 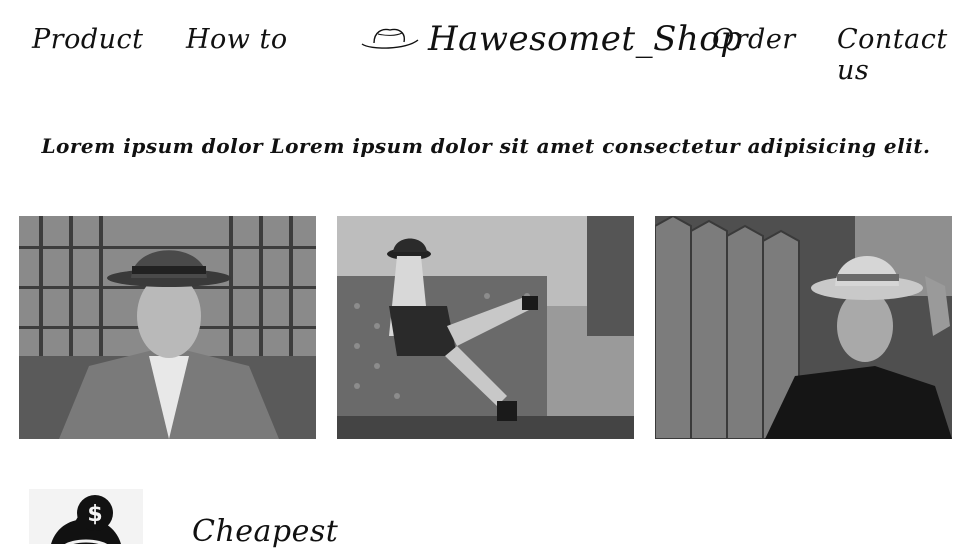 What do you see at coordinates (237, 39) in the screenshot?
I see `nav-link-how-to: How to` at bounding box center [237, 39].